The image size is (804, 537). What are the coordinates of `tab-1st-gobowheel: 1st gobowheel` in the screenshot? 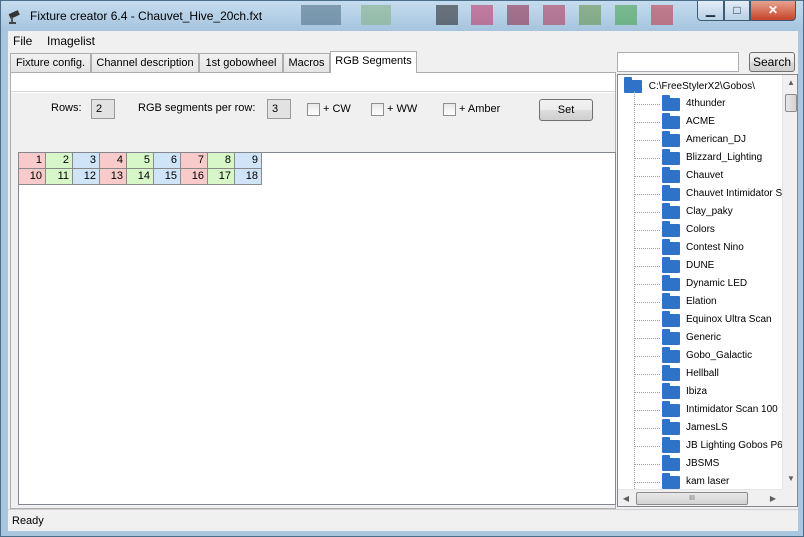 It's located at (241, 63).